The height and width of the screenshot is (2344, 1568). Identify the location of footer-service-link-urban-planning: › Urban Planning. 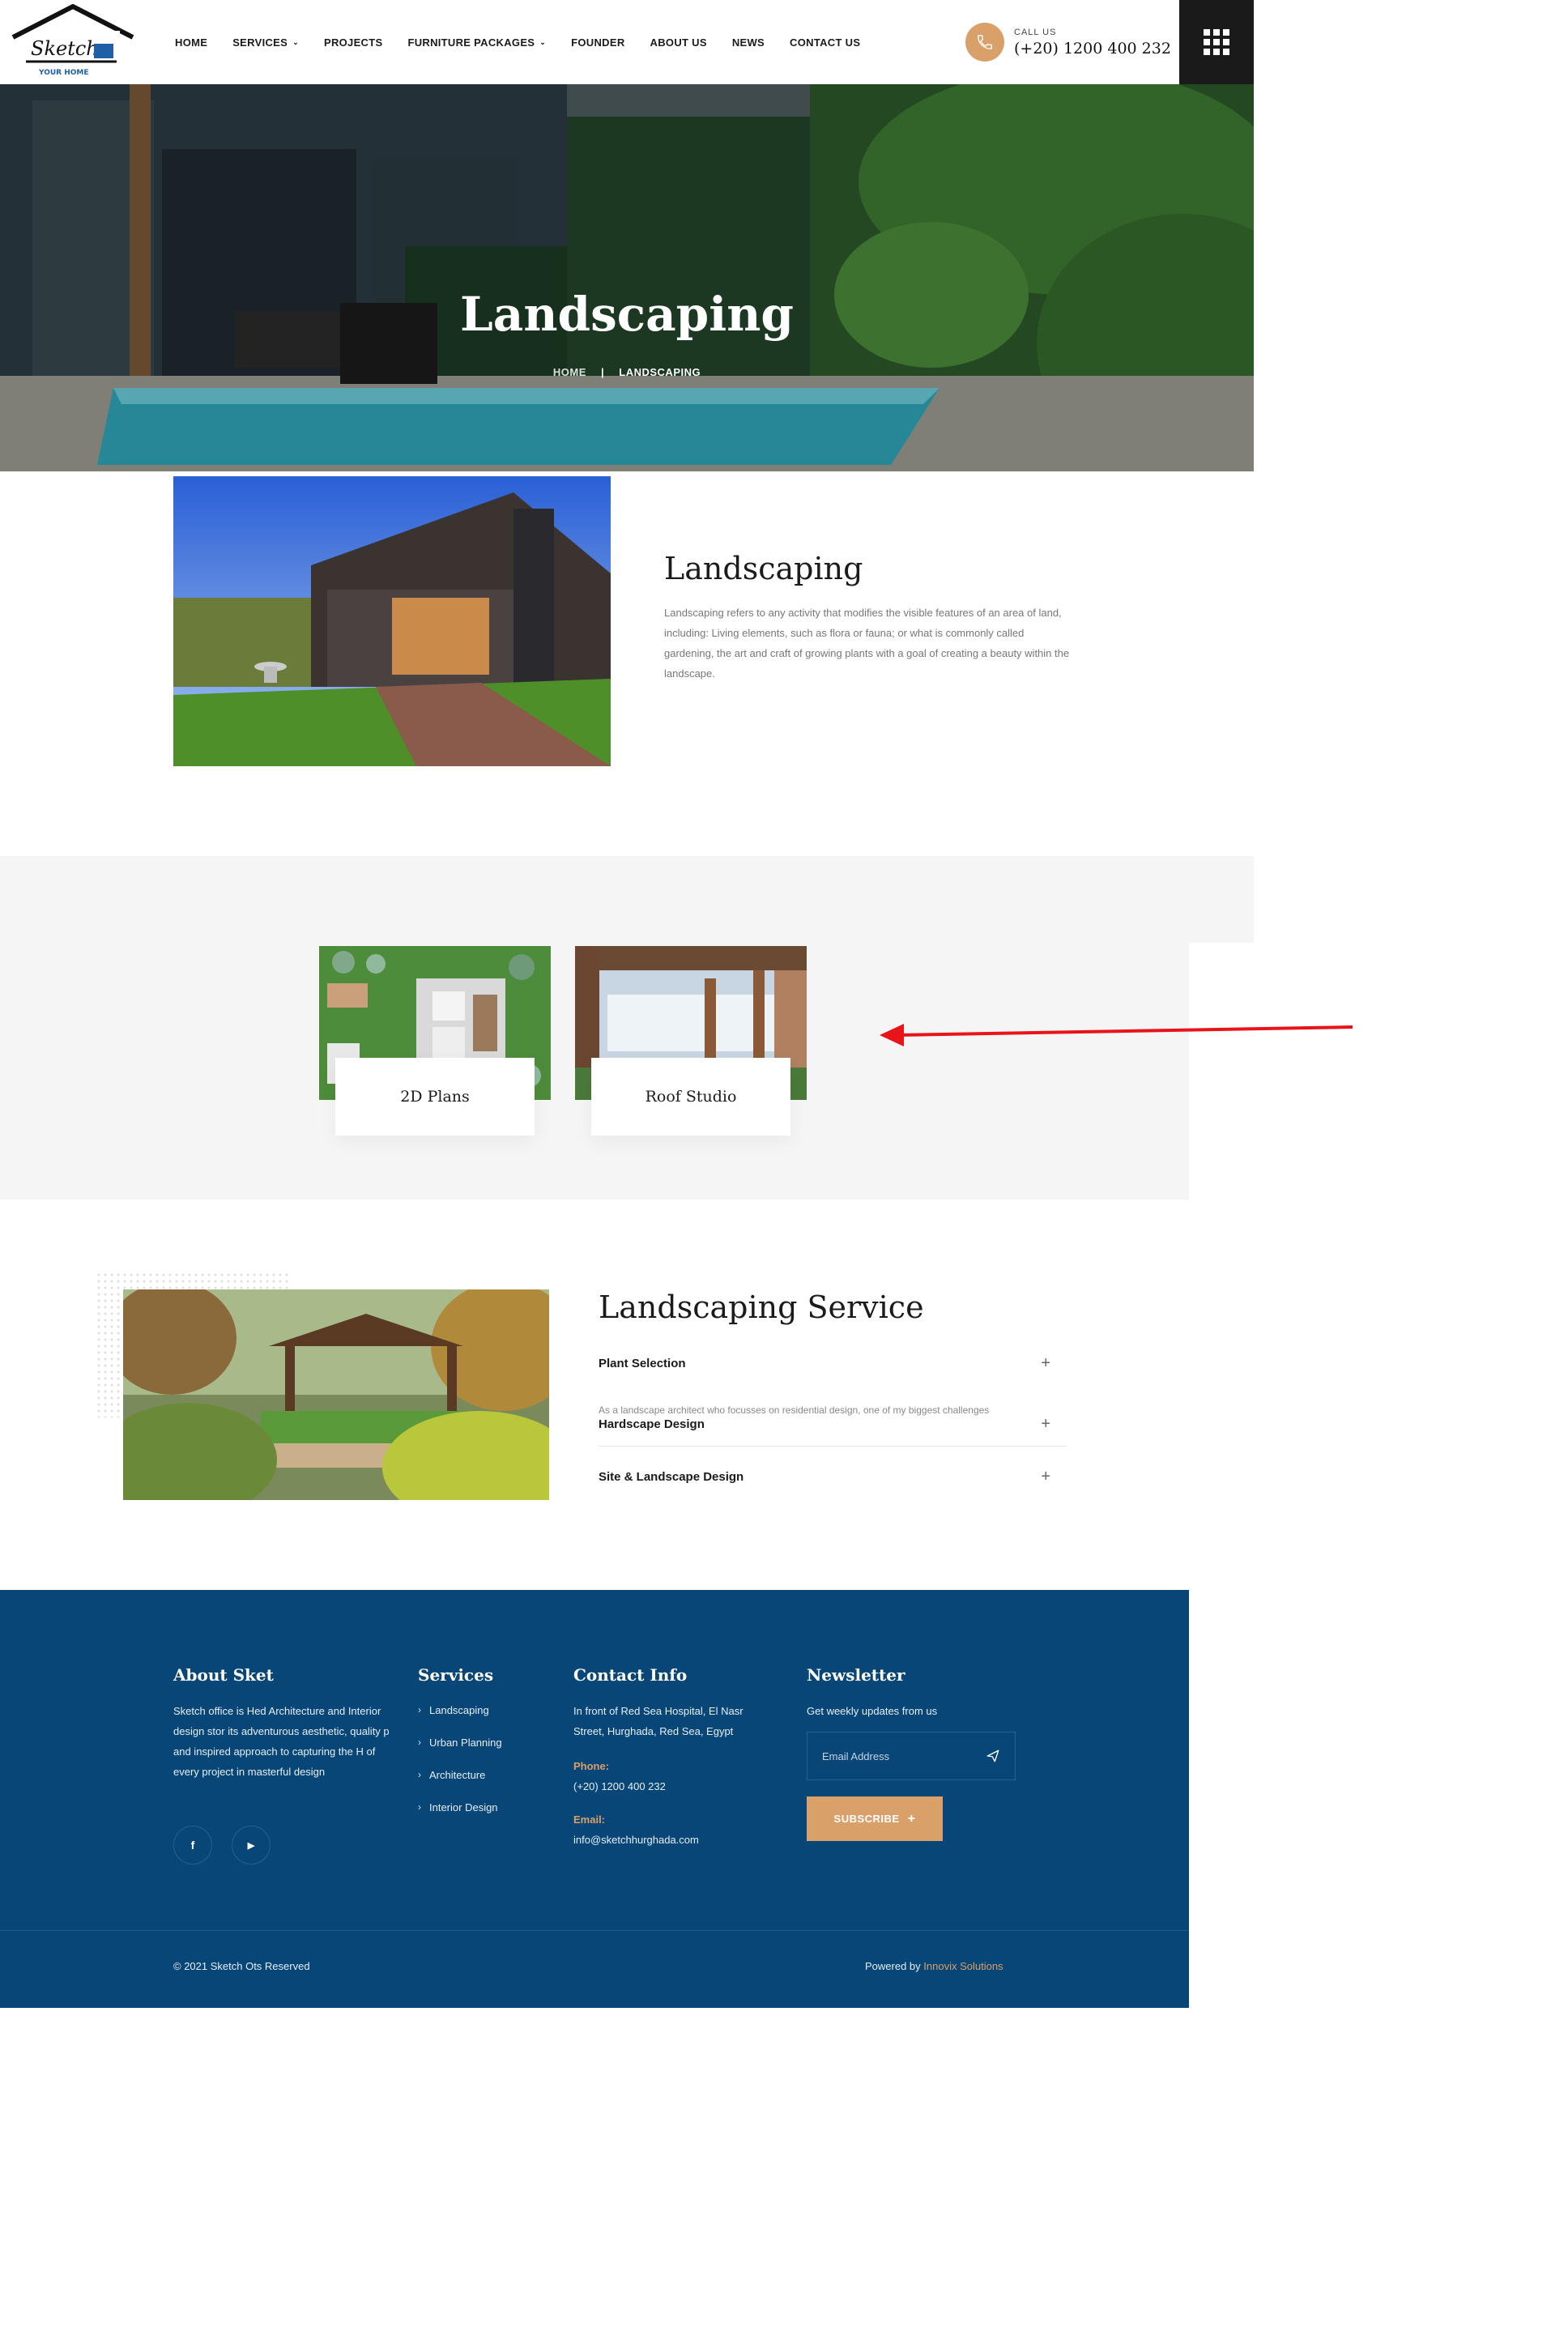
(460, 1753).